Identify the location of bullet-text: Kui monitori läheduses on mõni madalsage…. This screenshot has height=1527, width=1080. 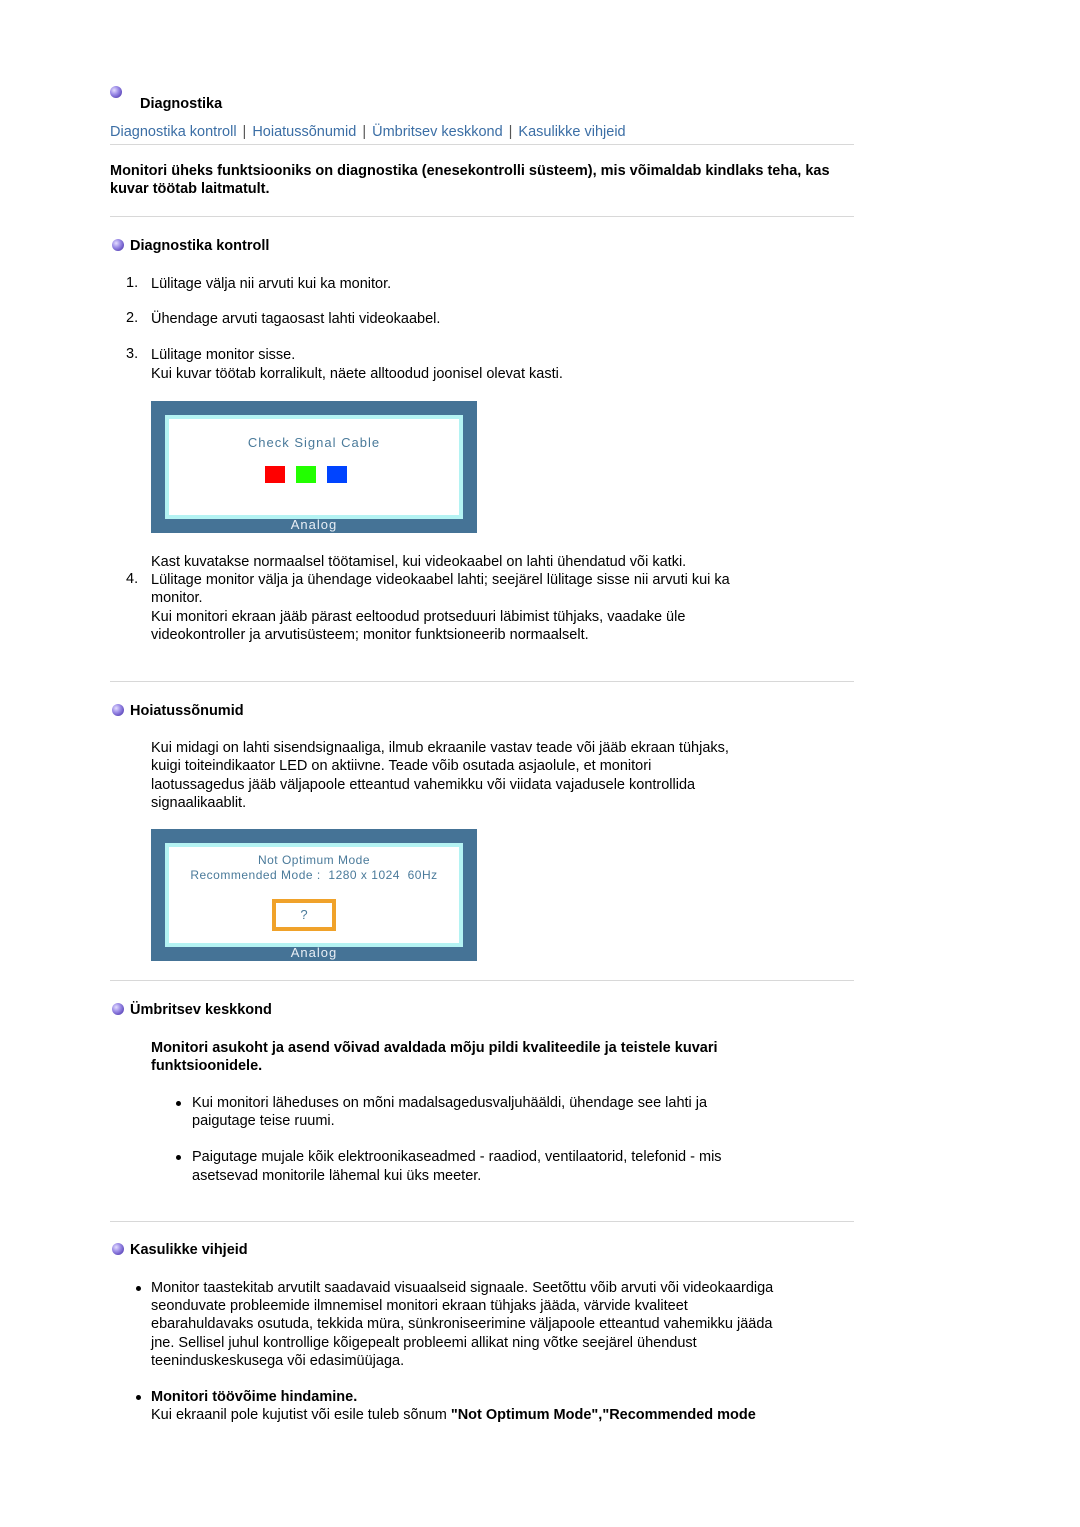
(450, 1103).